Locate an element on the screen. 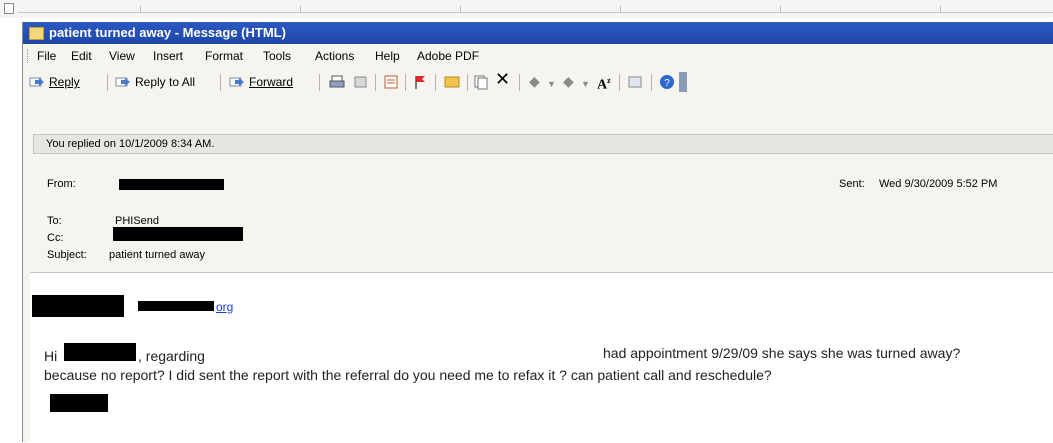 This screenshot has width=1053, height=443. info-bar: You replied on 10/1/2009 8:34 AM. is located at coordinates (543, 144).